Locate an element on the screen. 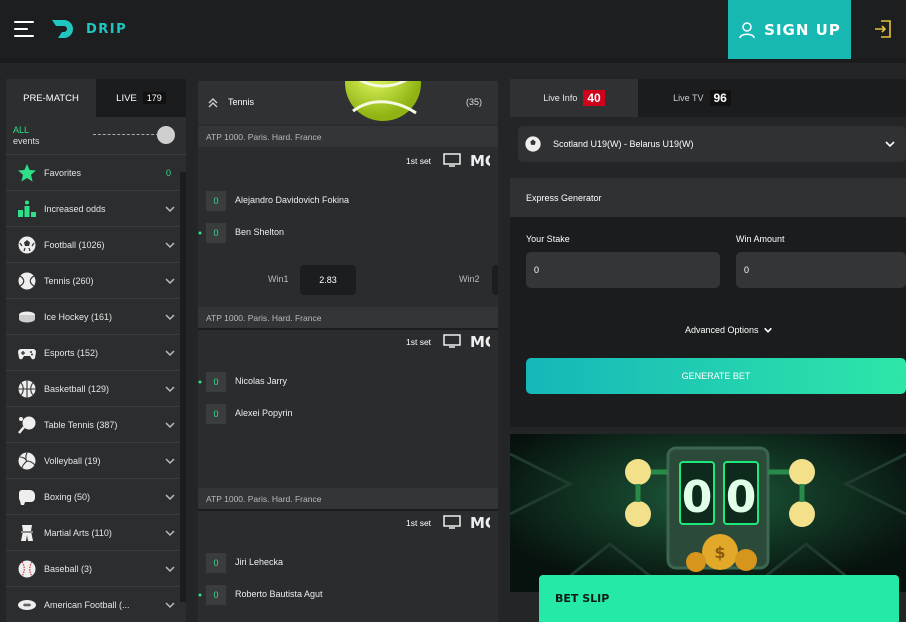  sidebar-item-ice-hockey: Ice Hockey (161) is located at coordinates (96, 316).